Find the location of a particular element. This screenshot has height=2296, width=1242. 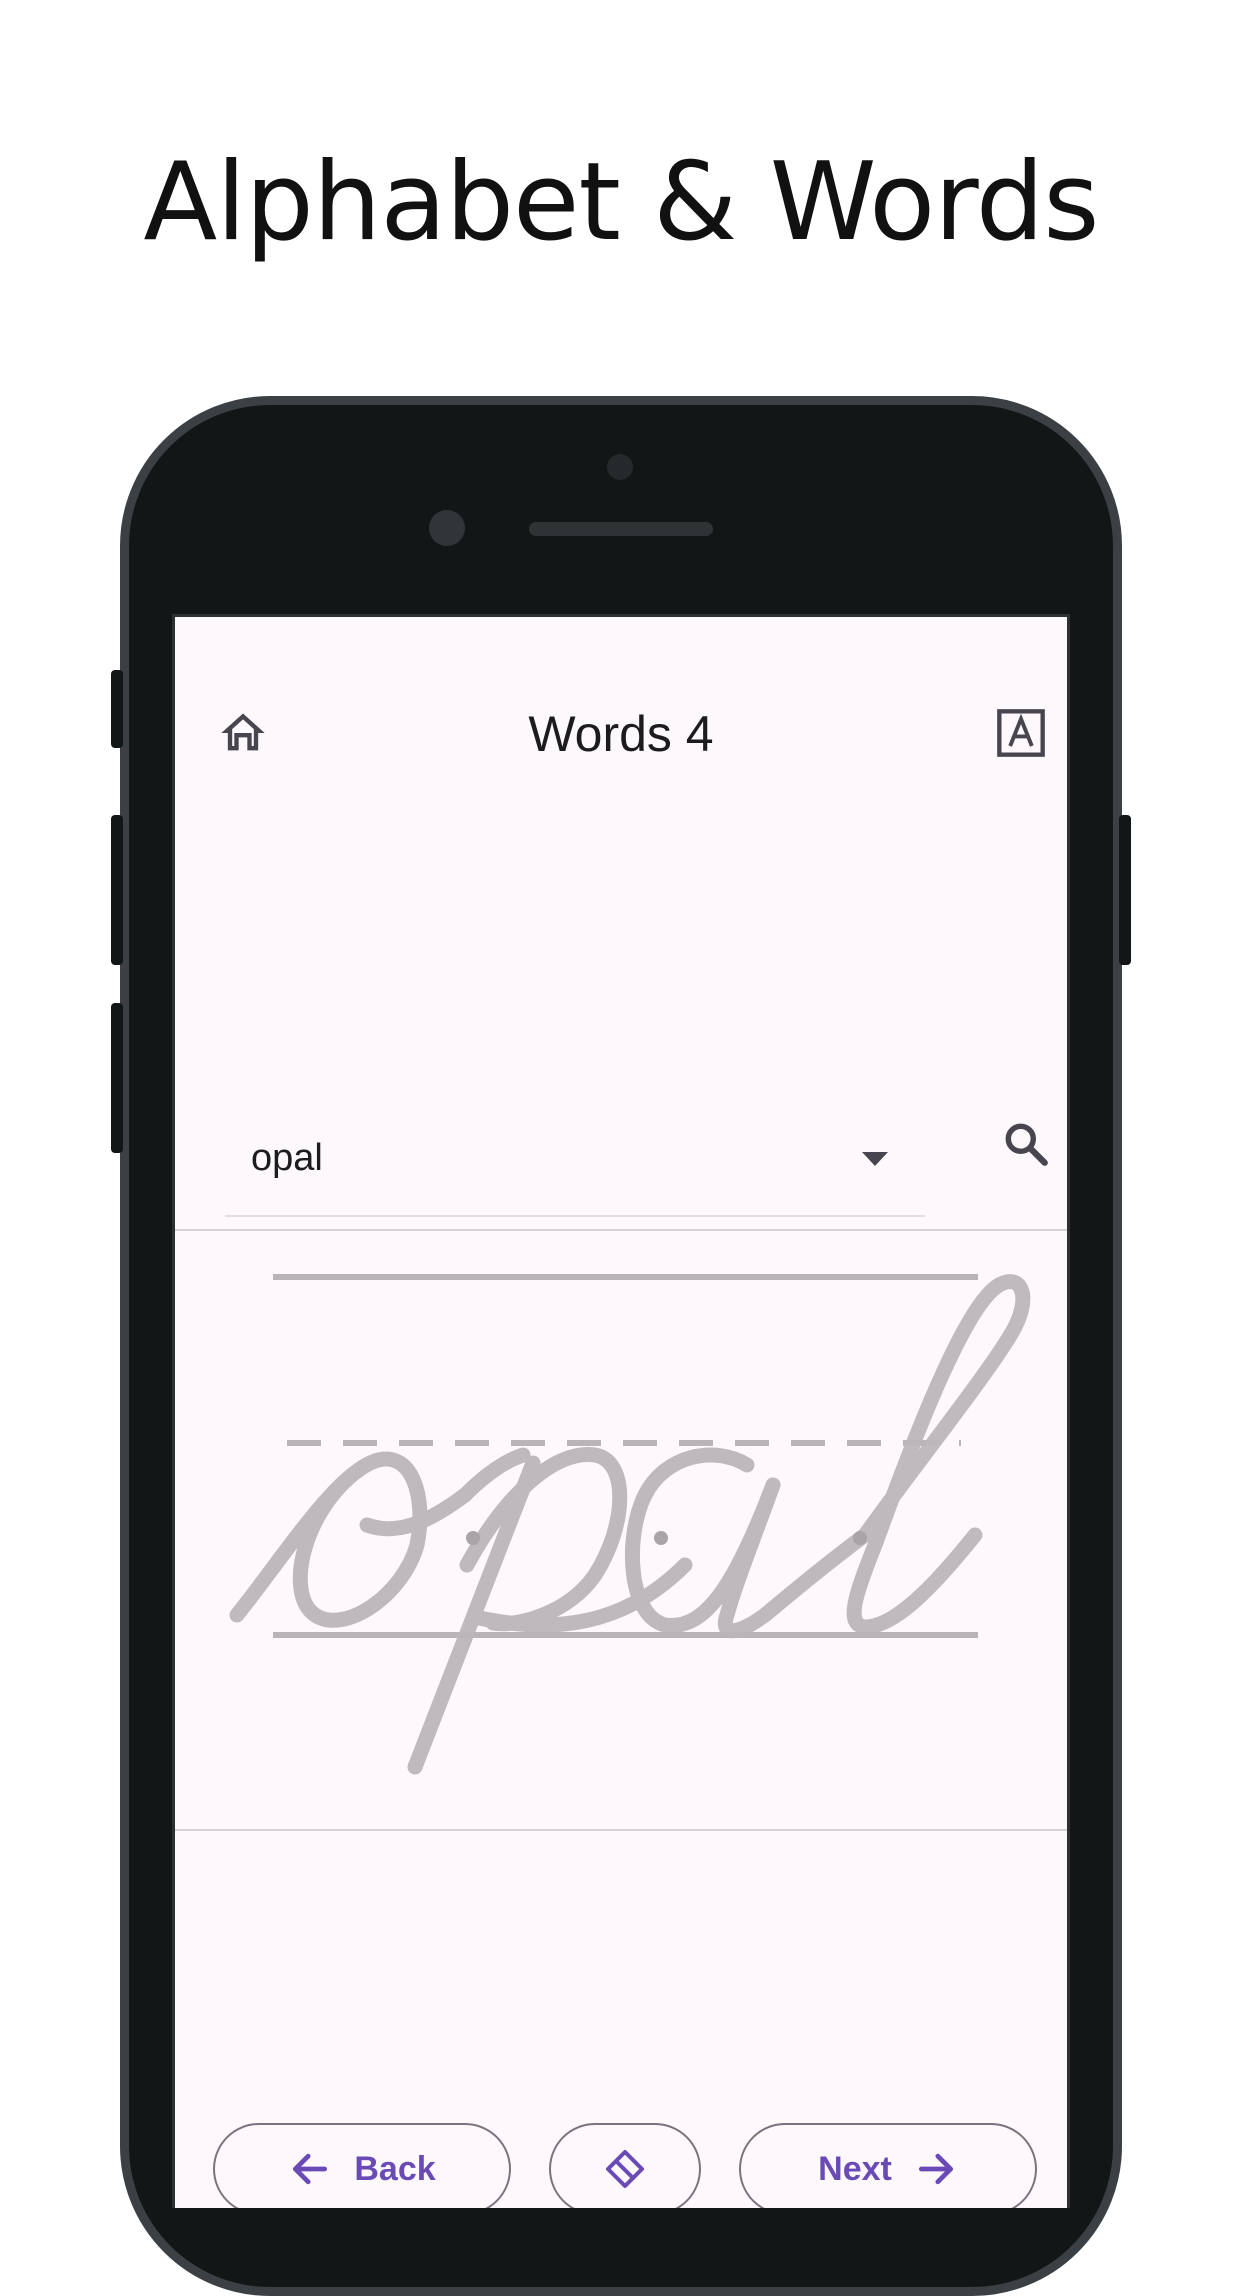

back-button-label: Back is located at coordinates (395, 2168).